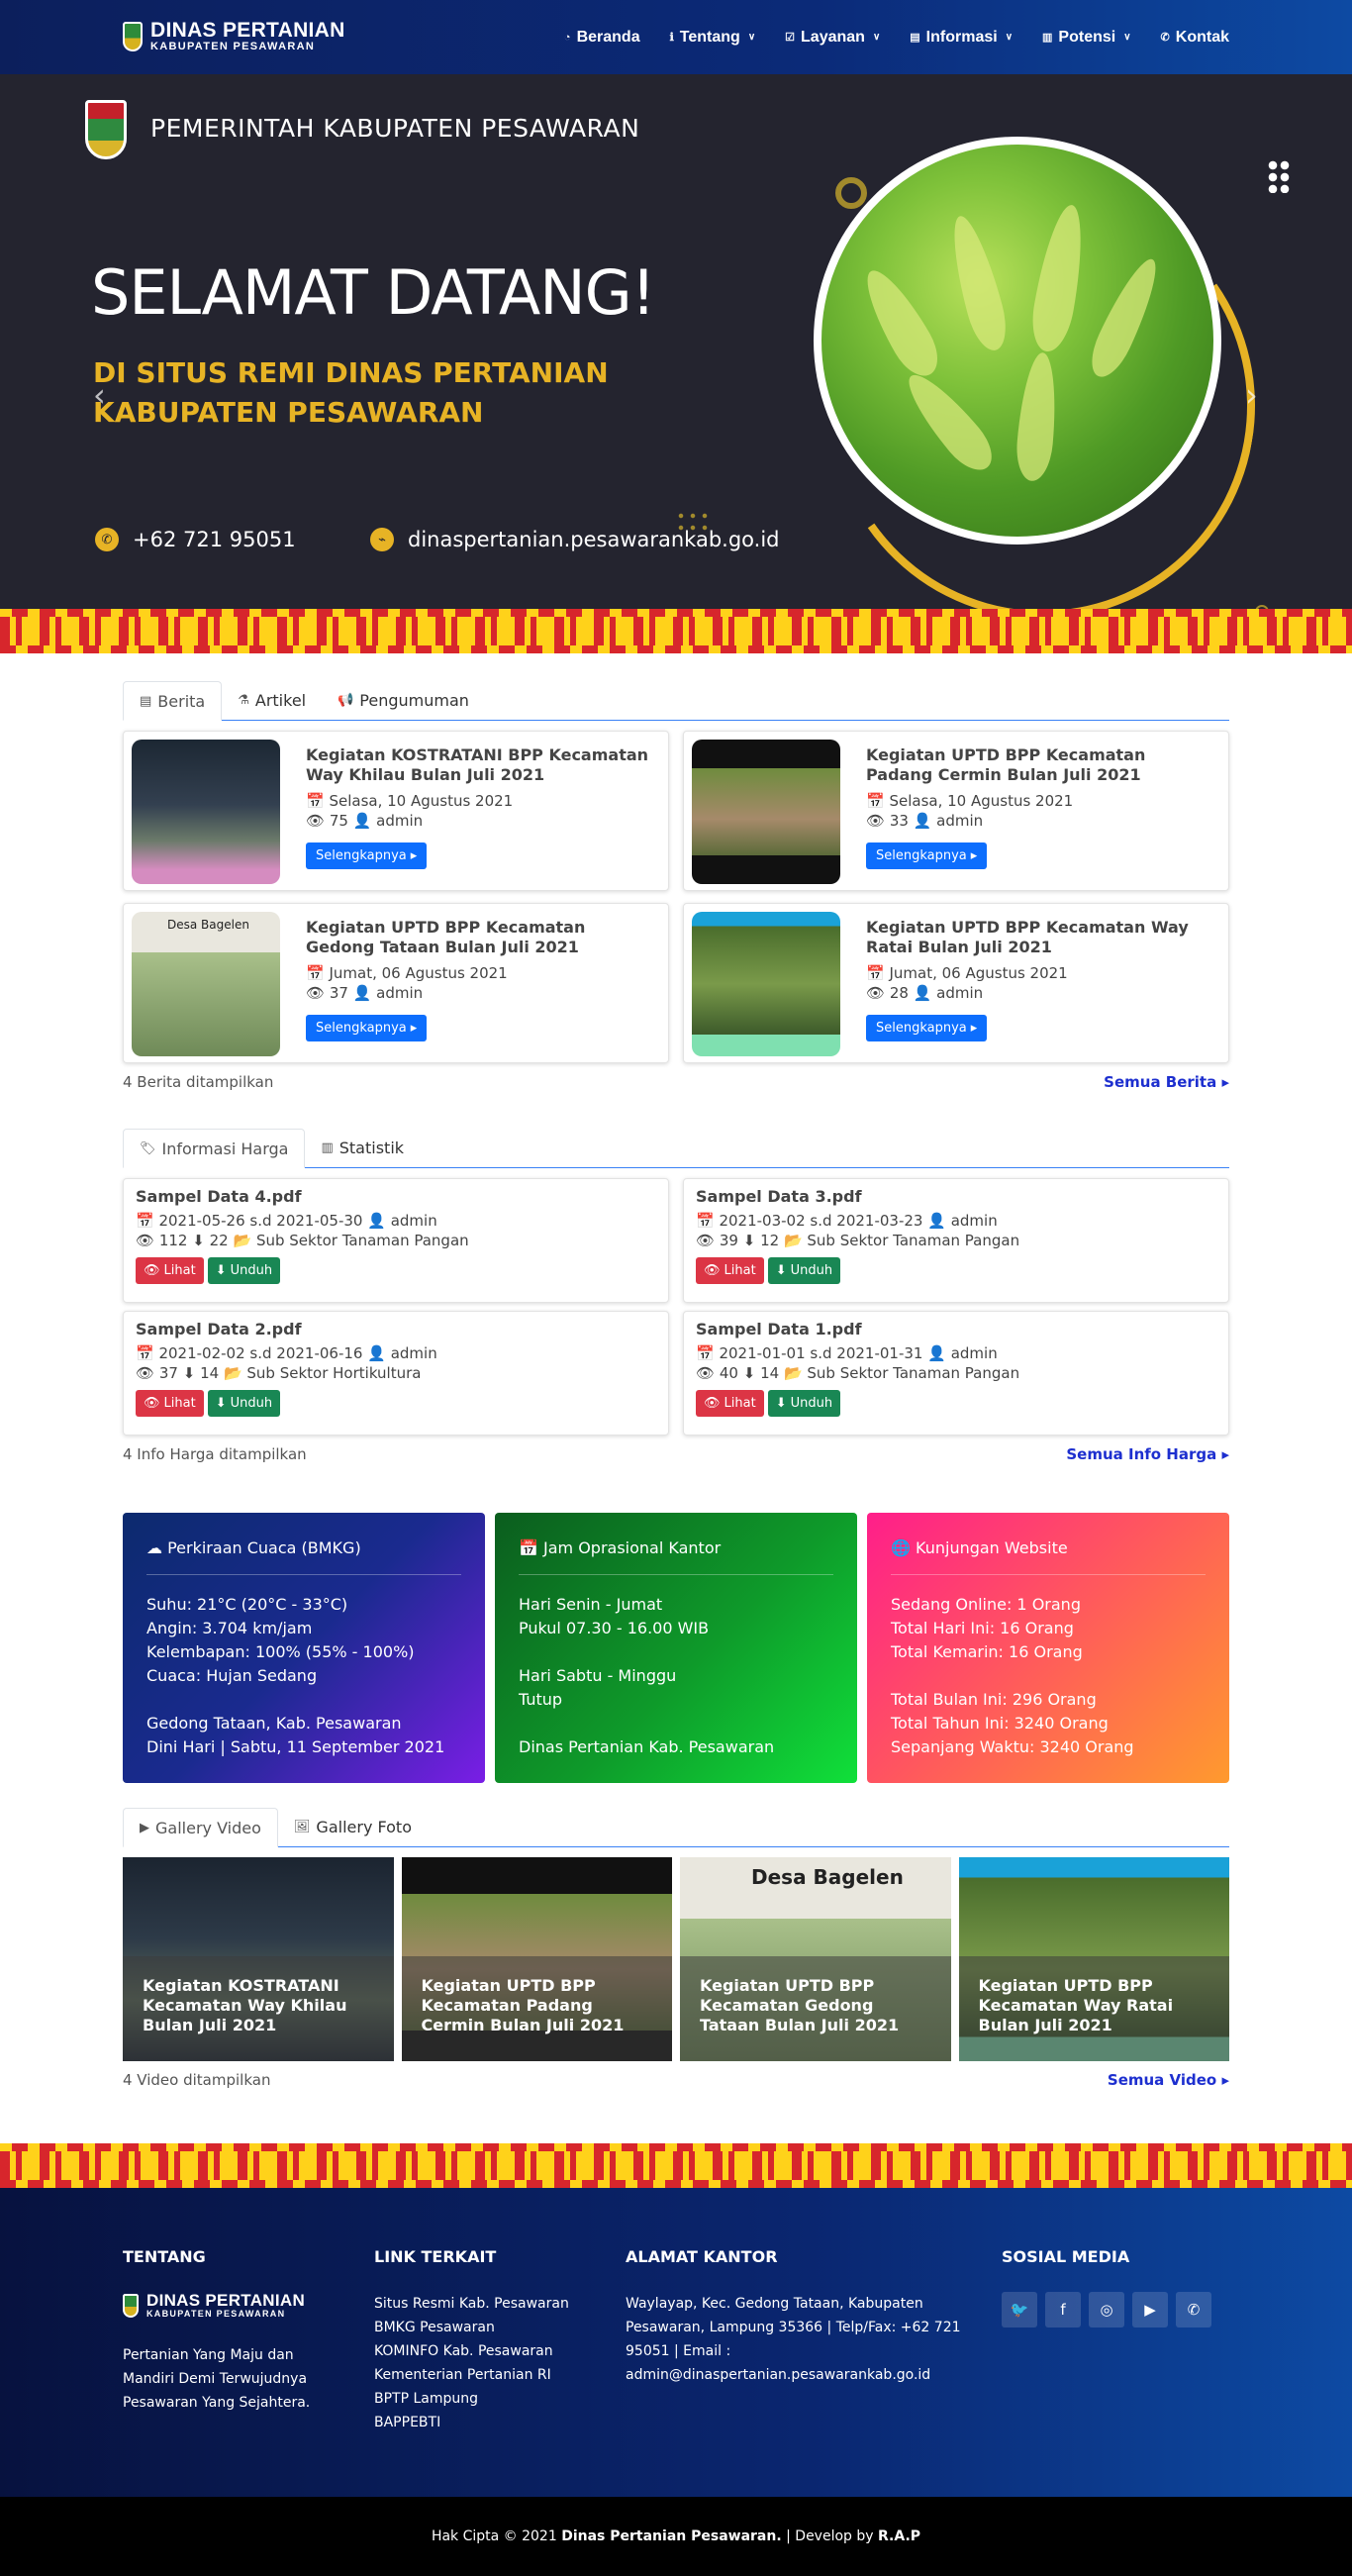 Image resolution: width=1352 pixels, height=2576 pixels. Describe the element at coordinates (676, 1827) in the screenshot. I see `gallery-tabs: ▶ Gallery Video 🖼 Gallery Foto` at that location.